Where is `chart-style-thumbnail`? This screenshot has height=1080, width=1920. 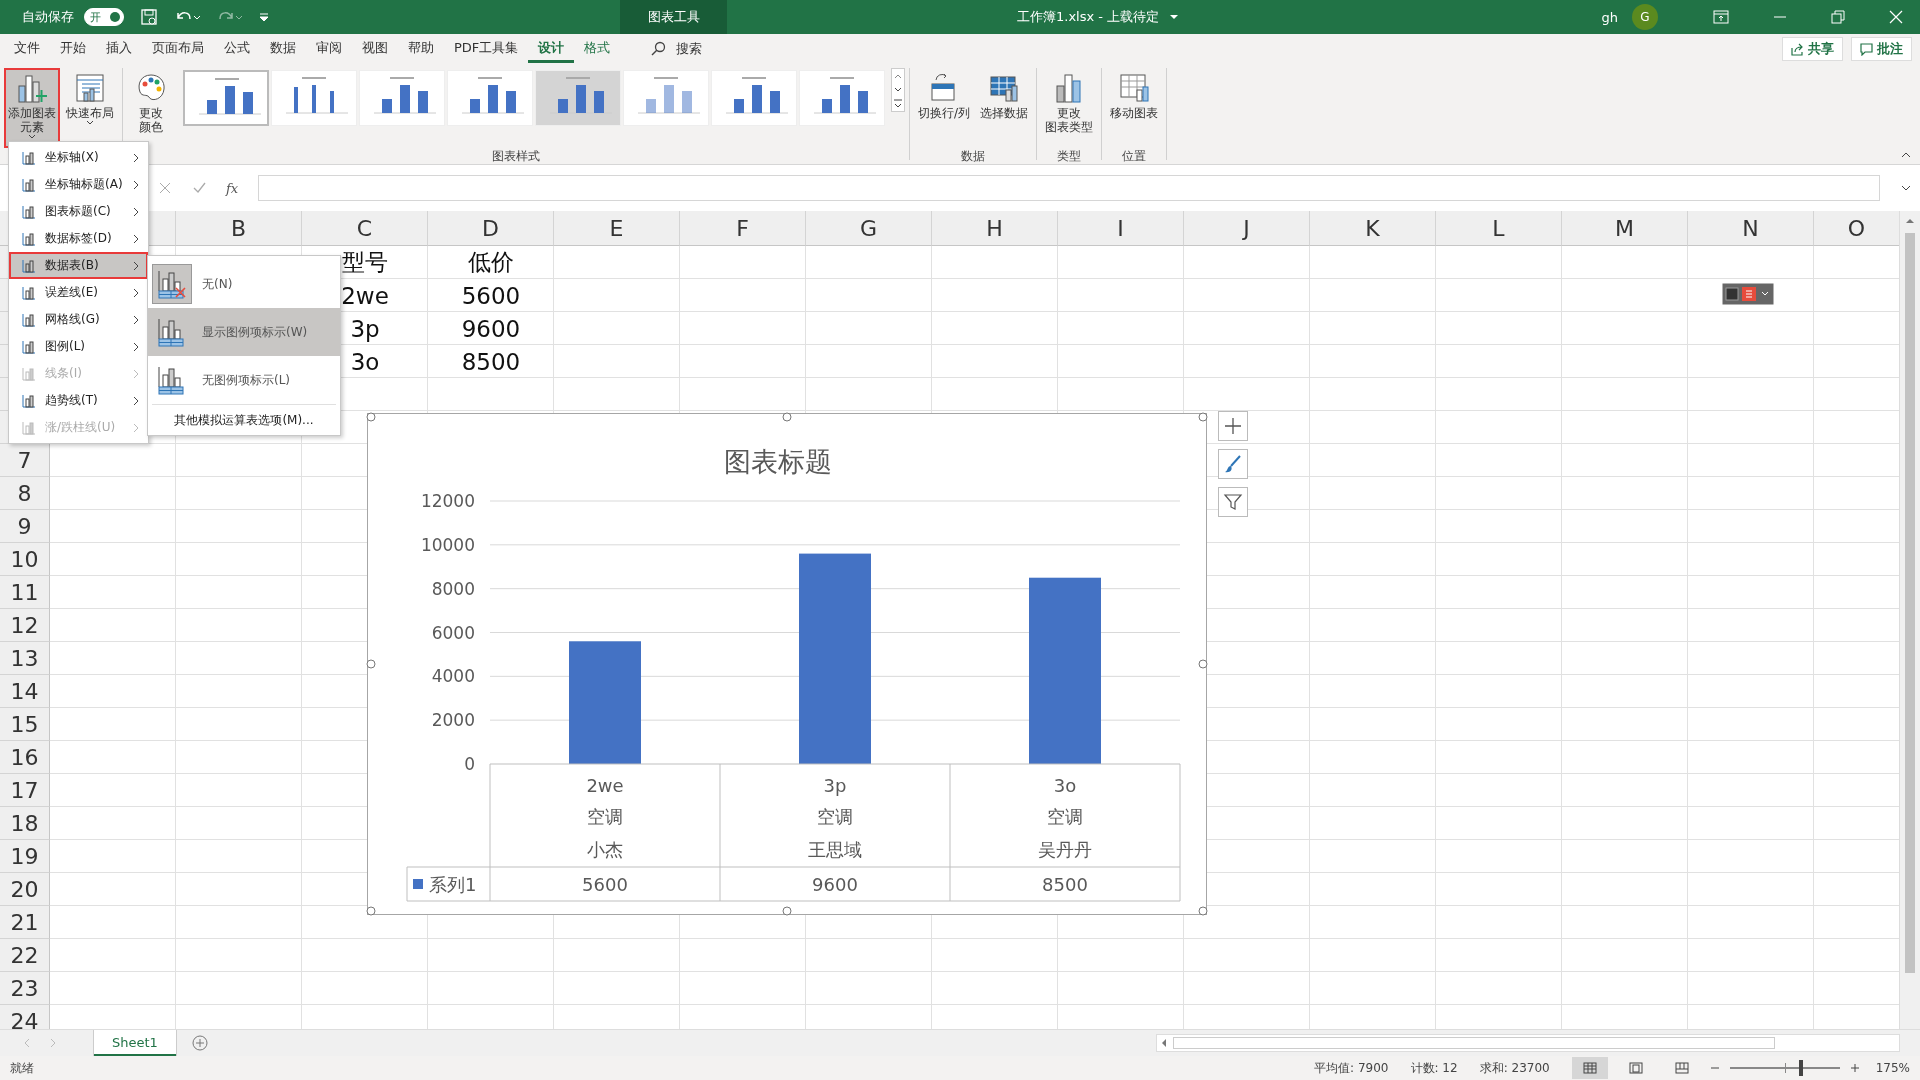
chart-style-thumbnail is located at coordinates (226, 98).